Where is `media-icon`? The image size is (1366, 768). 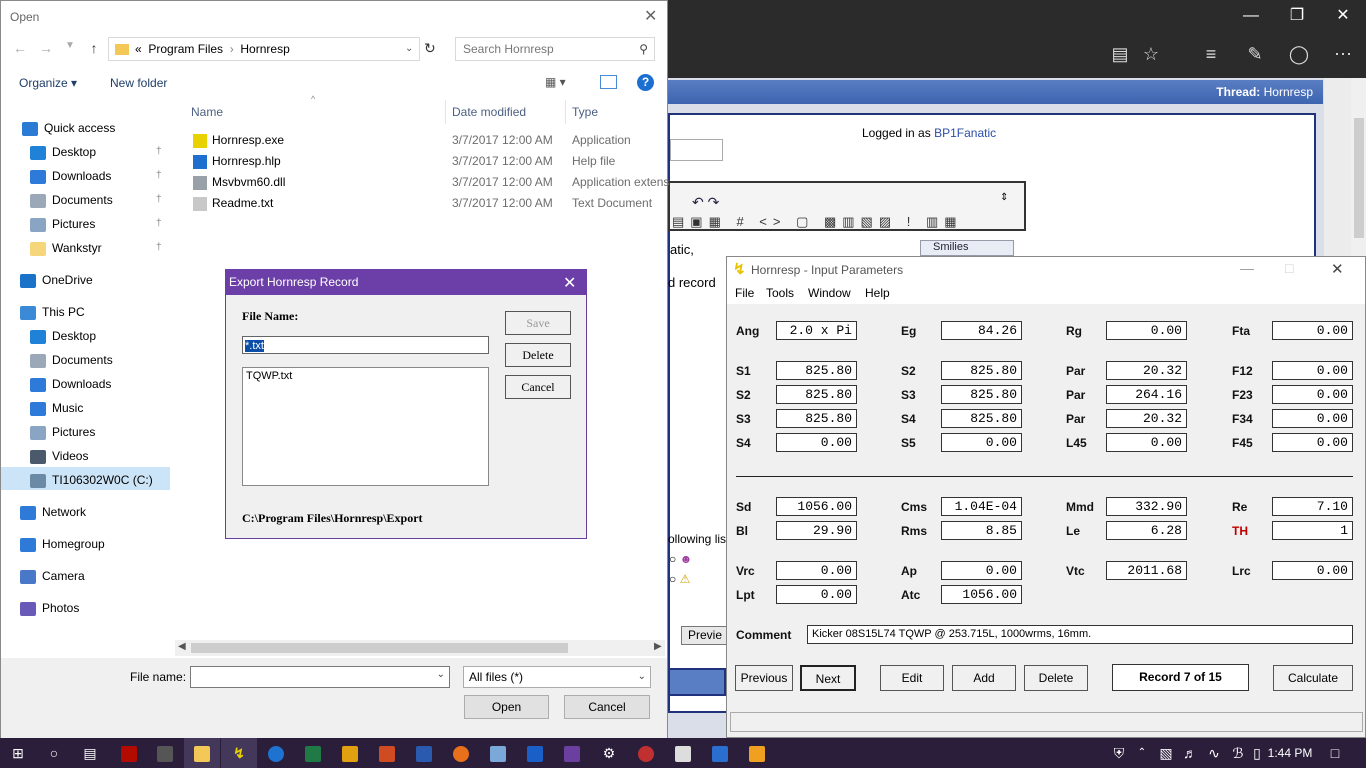 media-icon is located at coordinates (757, 753).